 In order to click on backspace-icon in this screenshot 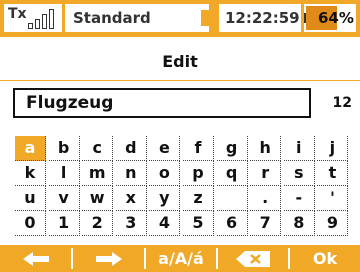, I will do `click(253, 258)`.